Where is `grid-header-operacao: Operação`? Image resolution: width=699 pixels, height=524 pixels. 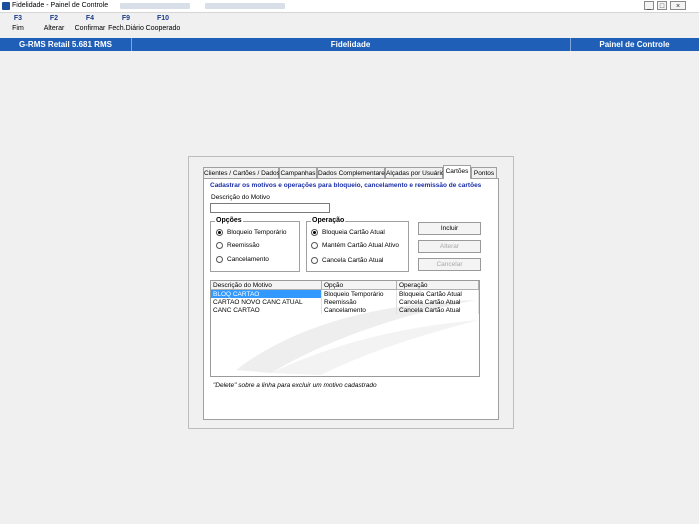
grid-header-operacao: Operação is located at coordinates (437, 285).